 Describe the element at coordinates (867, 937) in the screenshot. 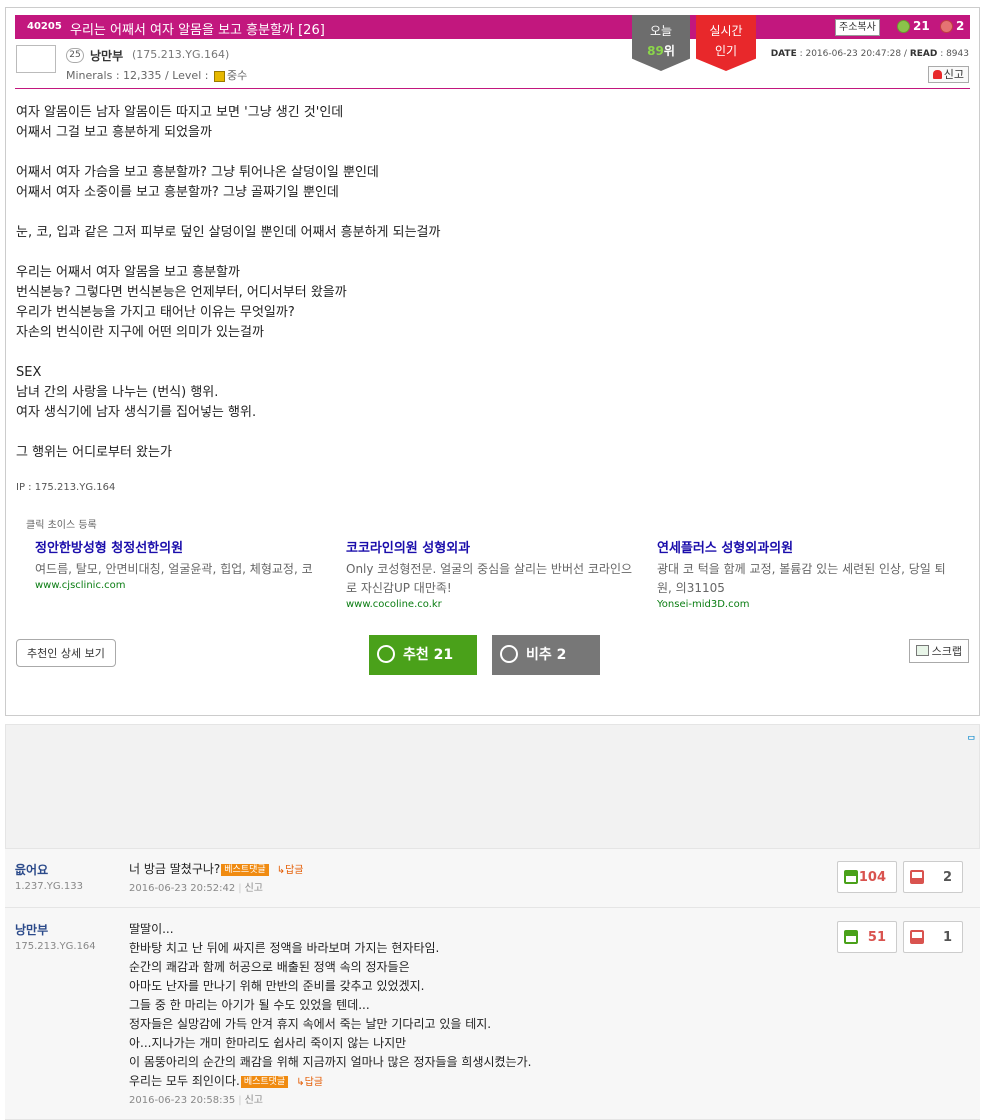

I see `comment-upvote-button: 51` at that location.